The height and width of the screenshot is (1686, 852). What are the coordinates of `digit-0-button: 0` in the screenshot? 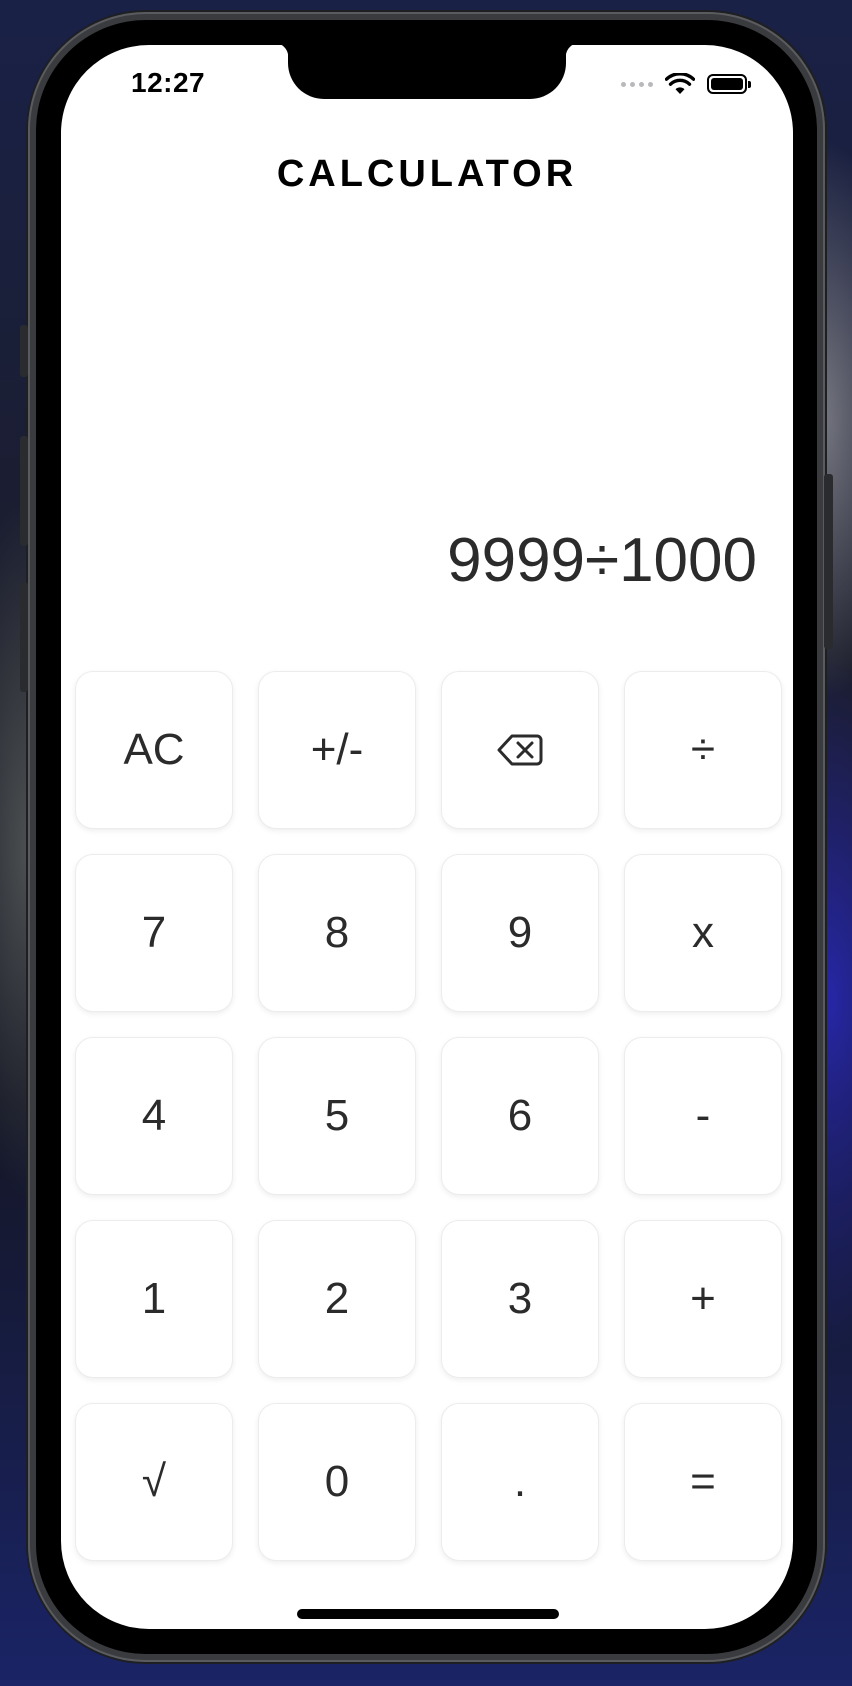 It's located at (337, 1482).